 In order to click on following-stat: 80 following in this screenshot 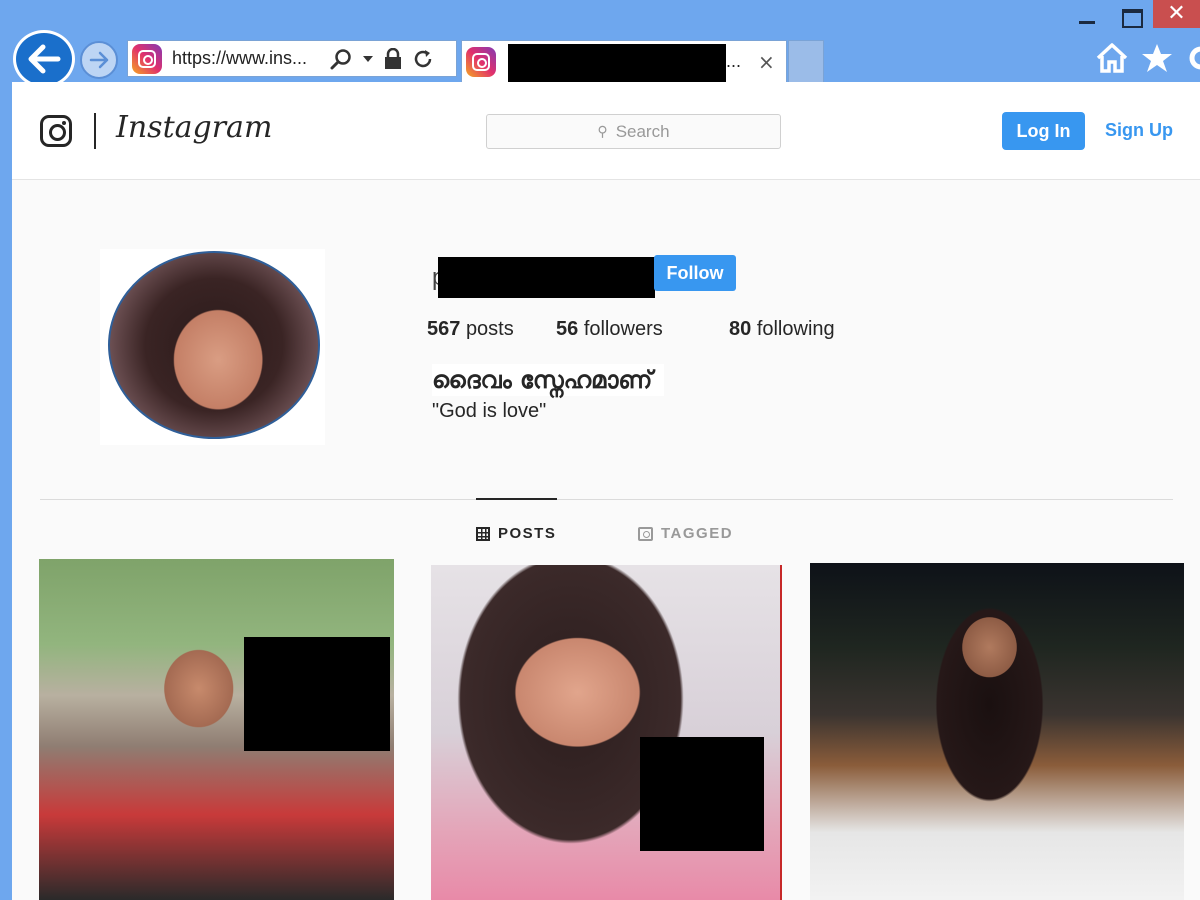, I will do `click(782, 329)`.